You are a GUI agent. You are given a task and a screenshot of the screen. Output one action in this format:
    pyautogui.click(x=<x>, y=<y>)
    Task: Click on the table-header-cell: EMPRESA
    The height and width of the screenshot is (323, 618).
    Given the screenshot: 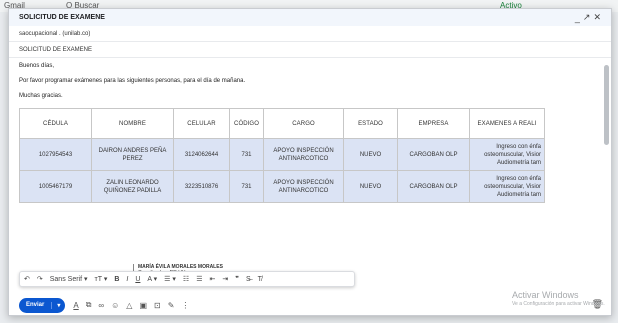 What is the action you would take?
    pyautogui.click(x=433, y=123)
    